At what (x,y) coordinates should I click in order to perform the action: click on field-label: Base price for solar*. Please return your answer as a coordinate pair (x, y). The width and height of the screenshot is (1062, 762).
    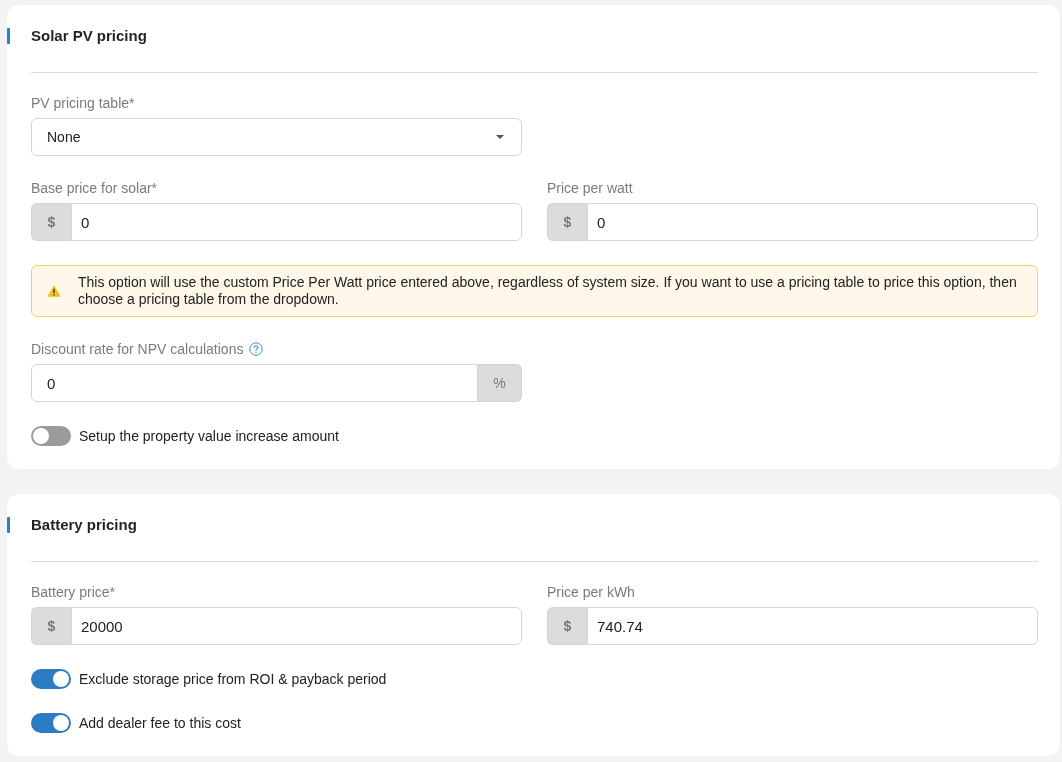
    Looking at the image, I should click on (94, 188).